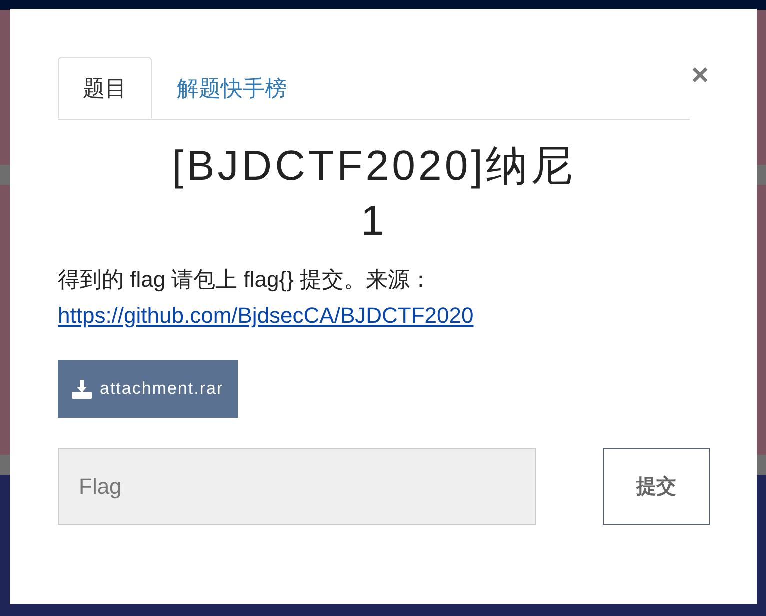 The width and height of the screenshot is (766, 616). I want to click on flag-input: Flag, so click(297, 486).